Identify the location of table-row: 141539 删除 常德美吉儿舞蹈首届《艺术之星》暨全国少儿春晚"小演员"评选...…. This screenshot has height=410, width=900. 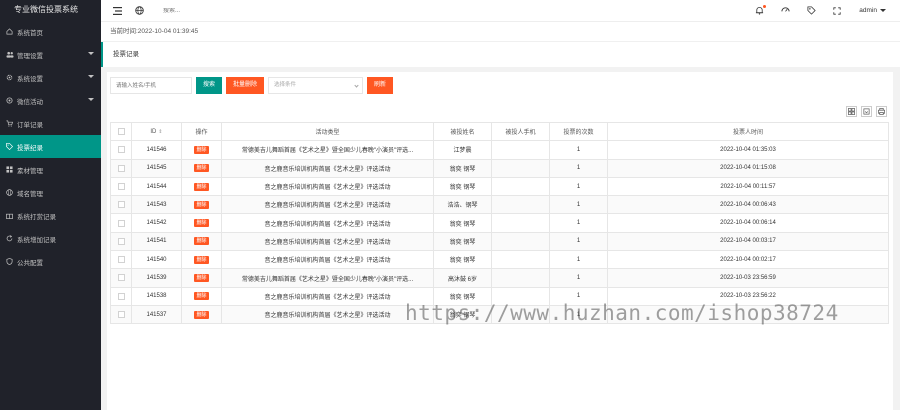
(499, 278).